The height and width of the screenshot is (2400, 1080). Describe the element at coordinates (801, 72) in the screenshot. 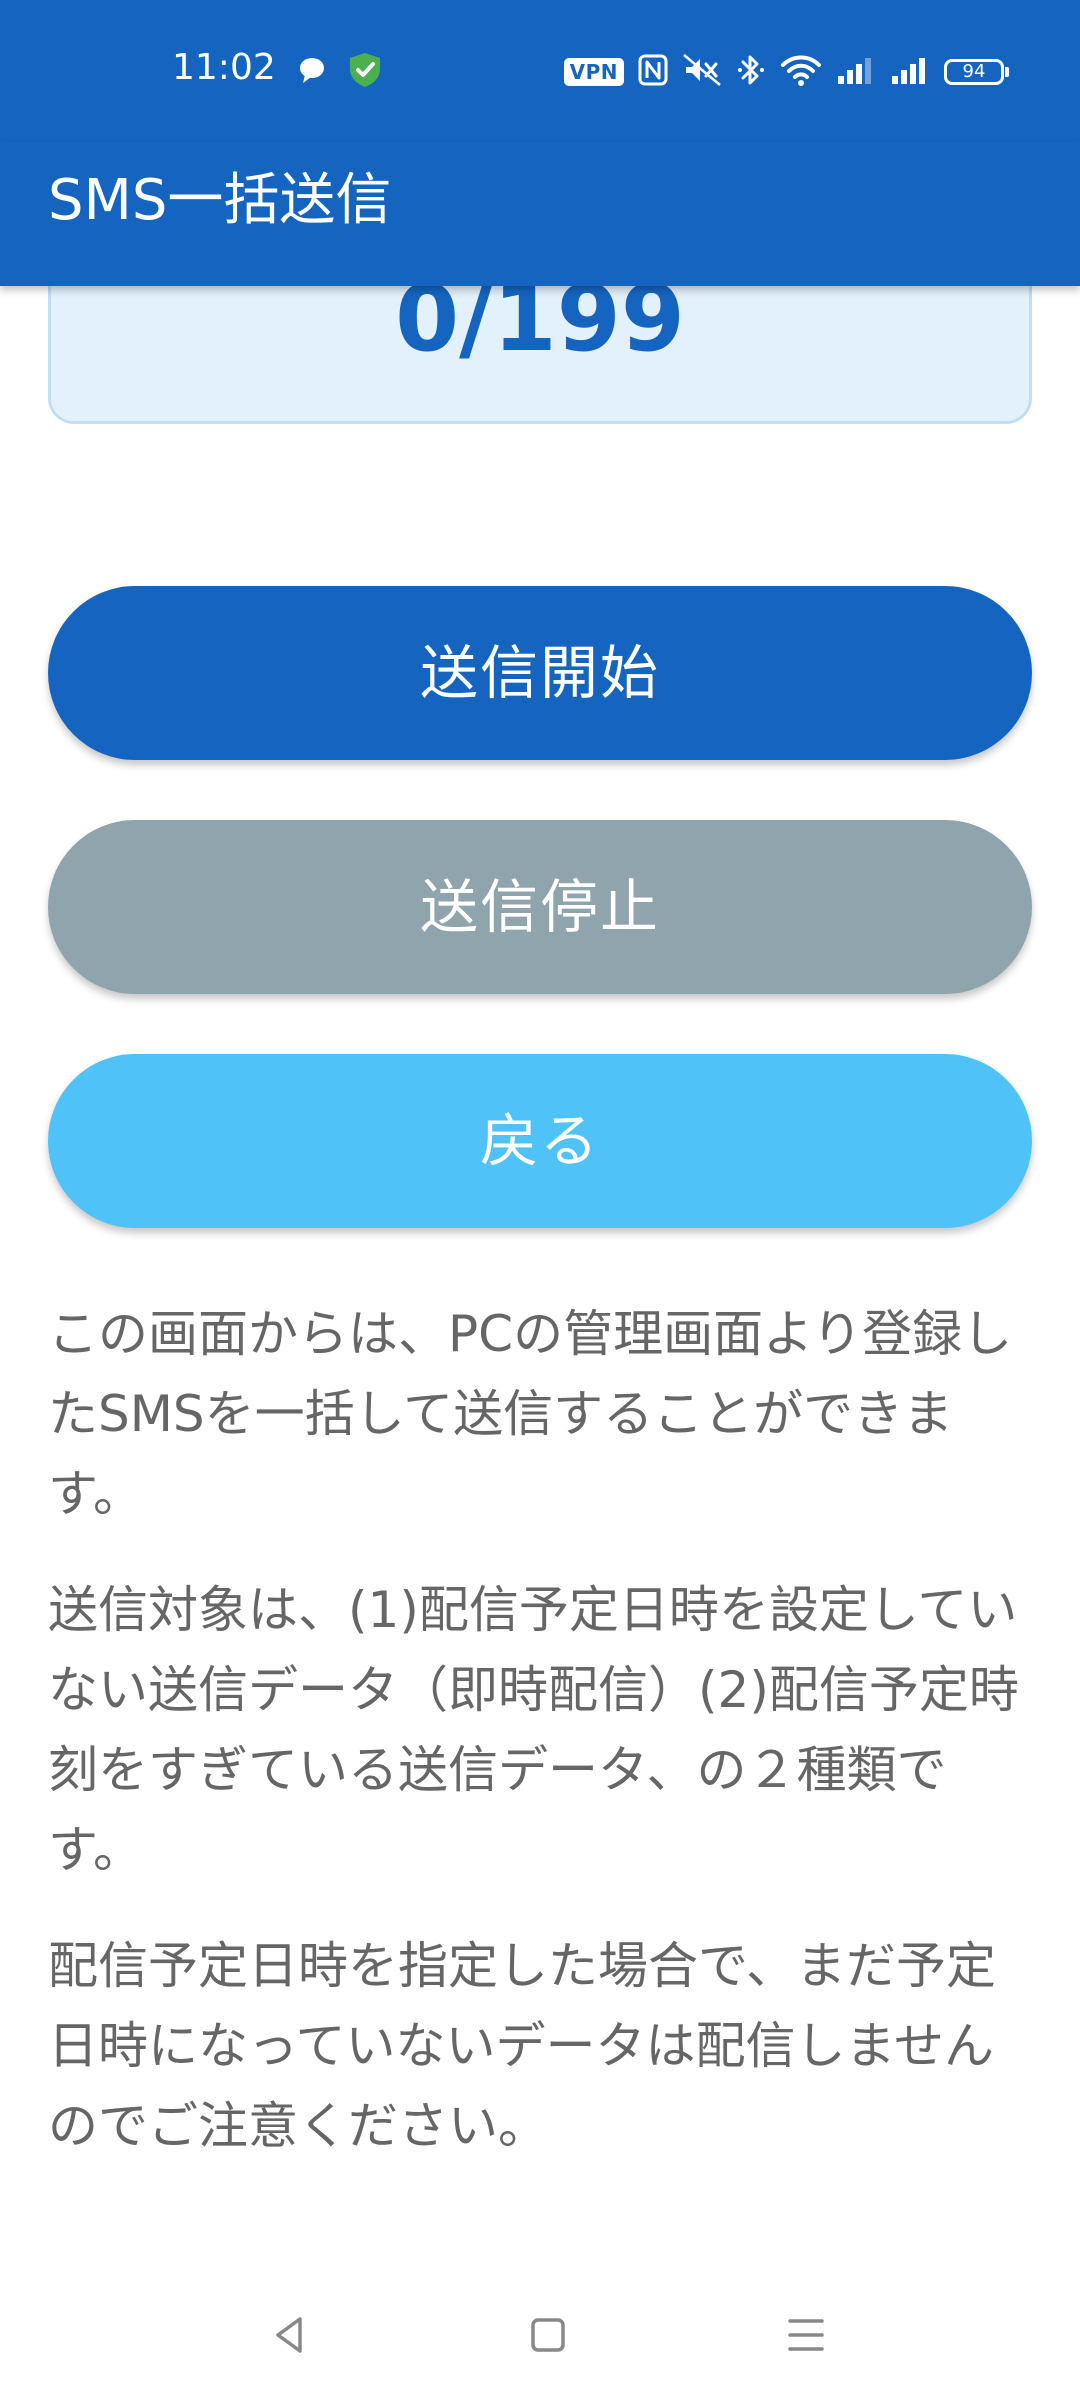

I see `wifi-icon` at that location.